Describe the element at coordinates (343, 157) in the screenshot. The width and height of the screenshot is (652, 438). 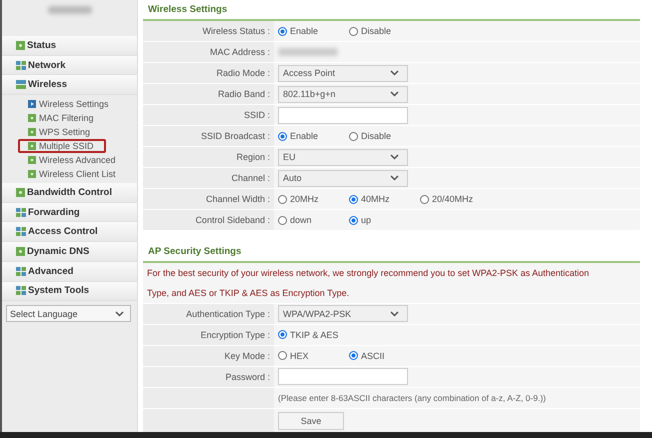
I see `dropdown: EU` at that location.